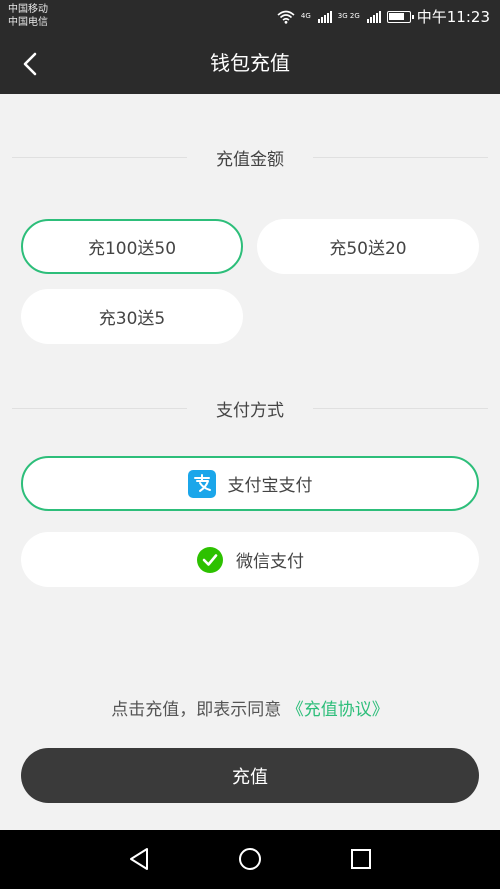 Image resolution: width=500 pixels, height=889 pixels. What do you see at coordinates (28, 22) in the screenshot?
I see `carrier-2: 中国电信` at bounding box center [28, 22].